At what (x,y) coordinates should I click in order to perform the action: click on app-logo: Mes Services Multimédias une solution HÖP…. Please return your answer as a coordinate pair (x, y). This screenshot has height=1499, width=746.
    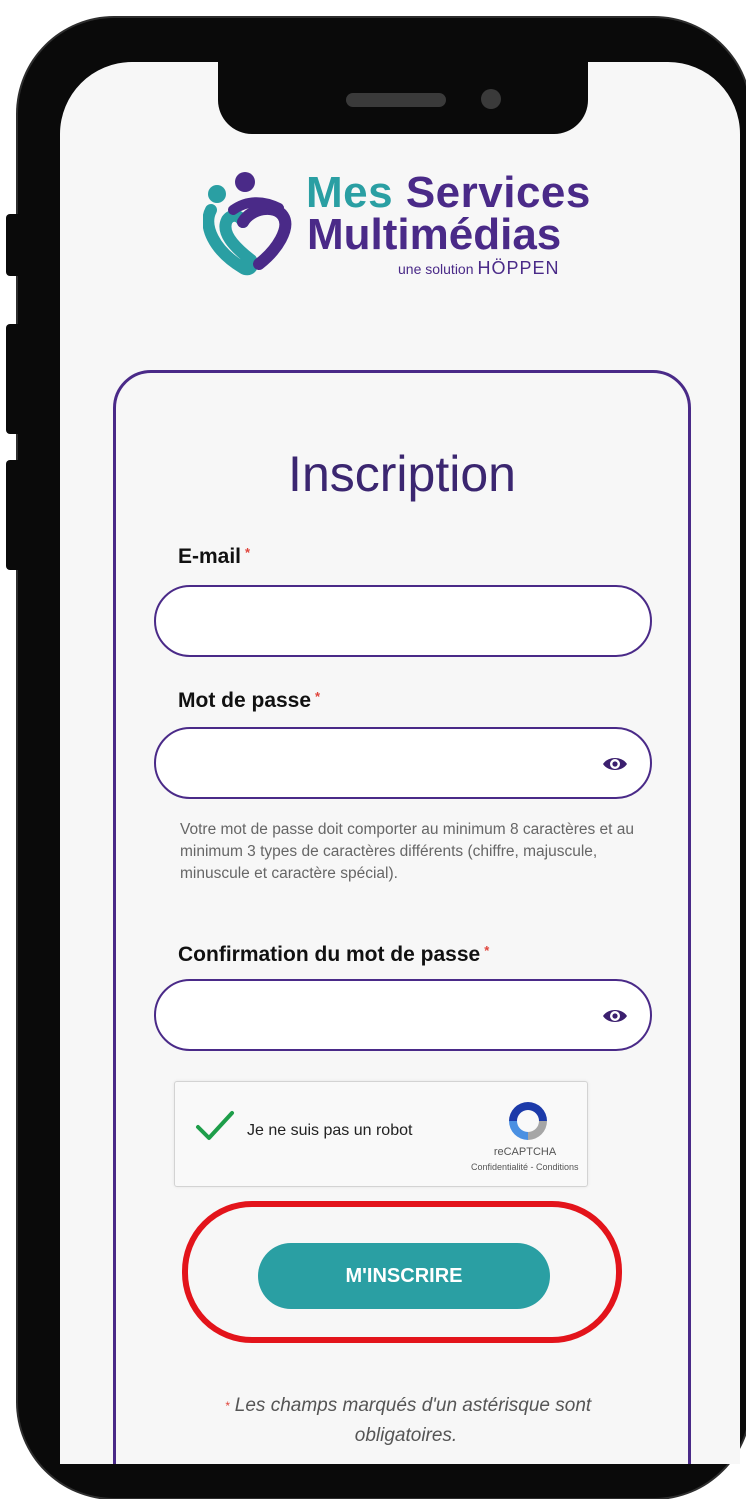
    Looking at the image, I should click on (413, 229).